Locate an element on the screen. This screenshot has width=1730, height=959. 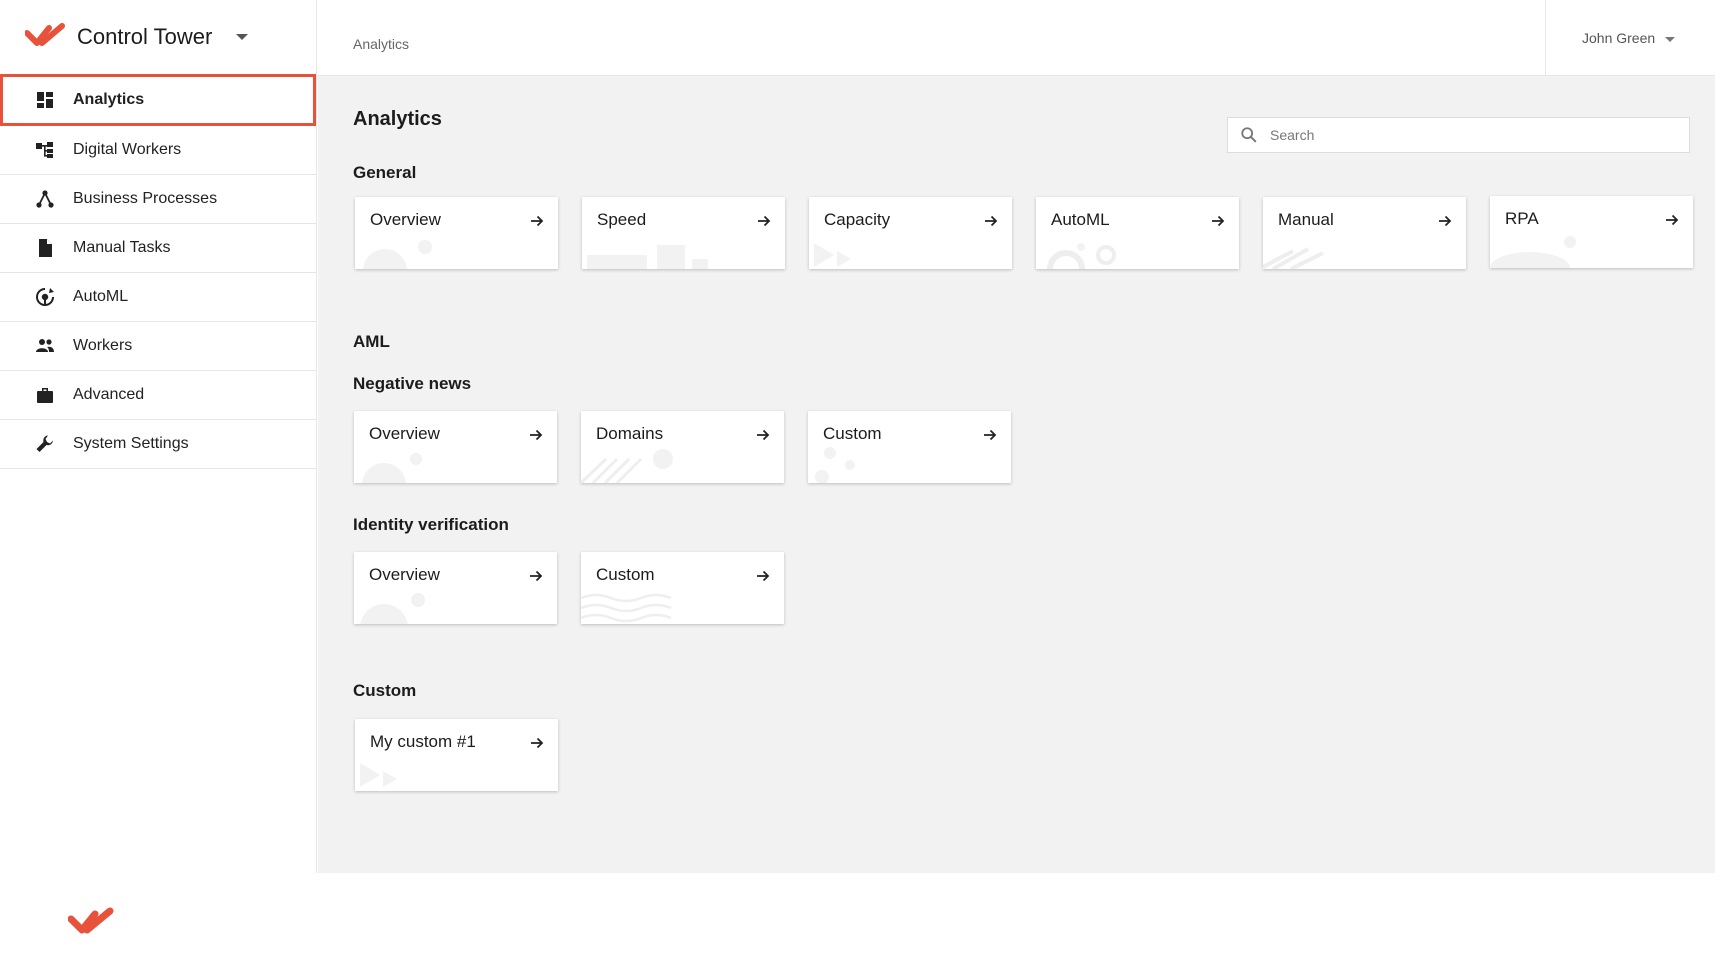
card-general-automl: AutoML is located at coordinates (1137, 233).